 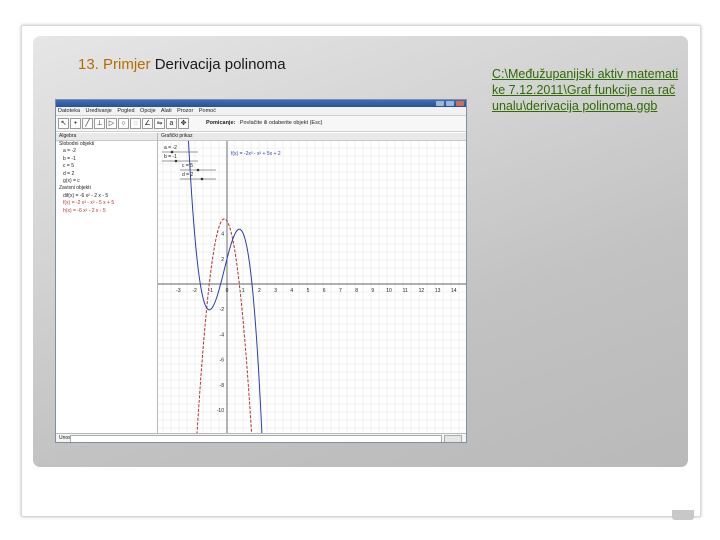 What do you see at coordinates (178, 291) in the screenshot?
I see `x-tick-label: -3` at bounding box center [178, 291].